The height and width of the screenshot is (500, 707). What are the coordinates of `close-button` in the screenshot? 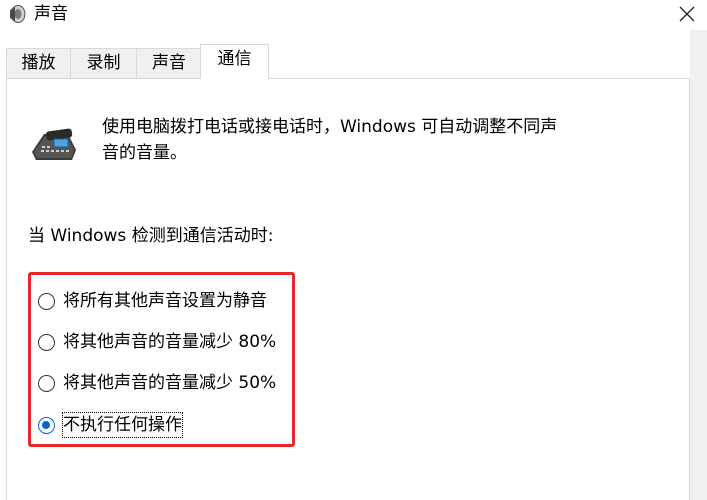 It's located at (687, 14).